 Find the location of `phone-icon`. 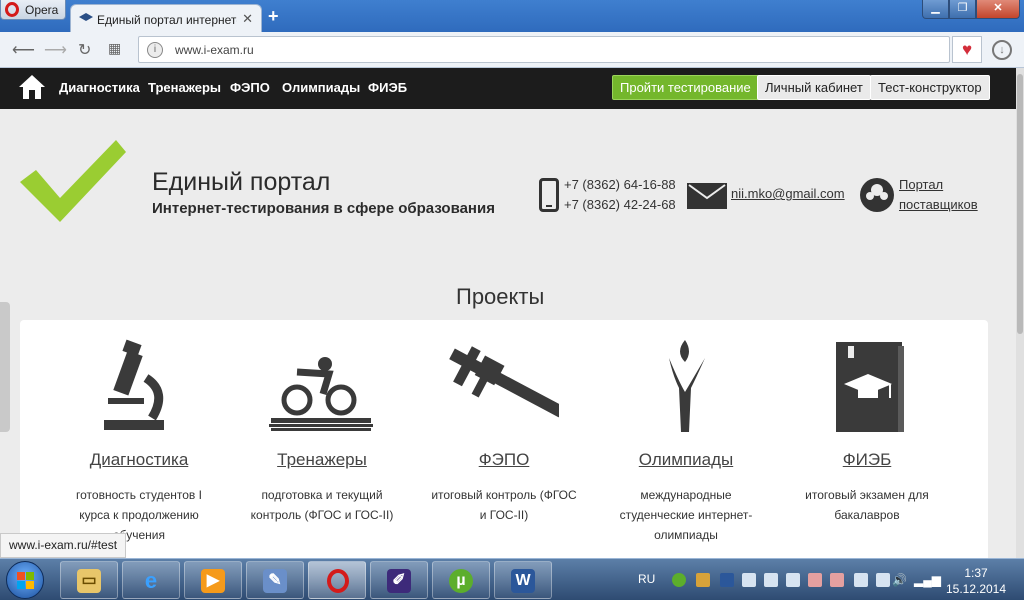

phone-icon is located at coordinates (549, 195).